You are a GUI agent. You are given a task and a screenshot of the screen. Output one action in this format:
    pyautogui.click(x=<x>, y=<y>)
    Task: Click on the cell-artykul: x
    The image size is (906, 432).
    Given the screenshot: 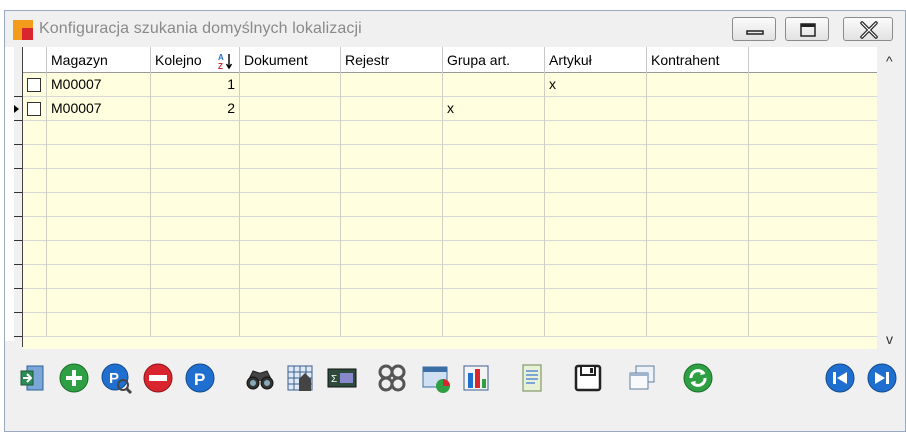 What is the action you would take?
    pyautogui.click(x=596, y=85)
    